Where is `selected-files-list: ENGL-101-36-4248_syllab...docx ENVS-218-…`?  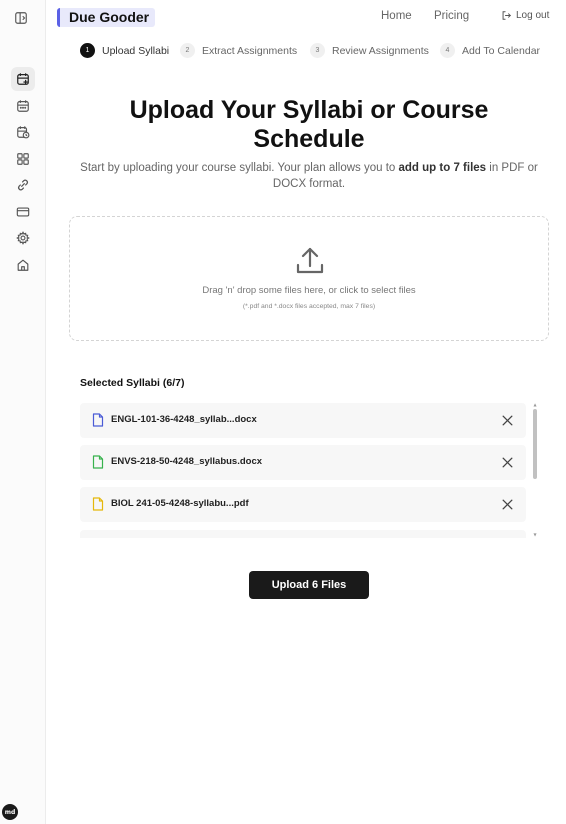
selected-files-list: ENGL-101-36-4248_syllab...docx ENVS-218-… is located at coordinates (303, 470).